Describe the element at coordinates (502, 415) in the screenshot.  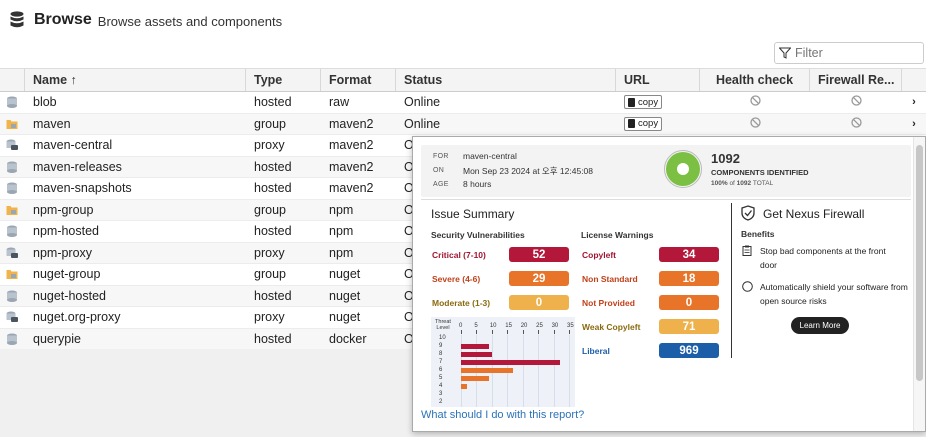
I see `what-to-do-link: What should I do with this report?` at that location.